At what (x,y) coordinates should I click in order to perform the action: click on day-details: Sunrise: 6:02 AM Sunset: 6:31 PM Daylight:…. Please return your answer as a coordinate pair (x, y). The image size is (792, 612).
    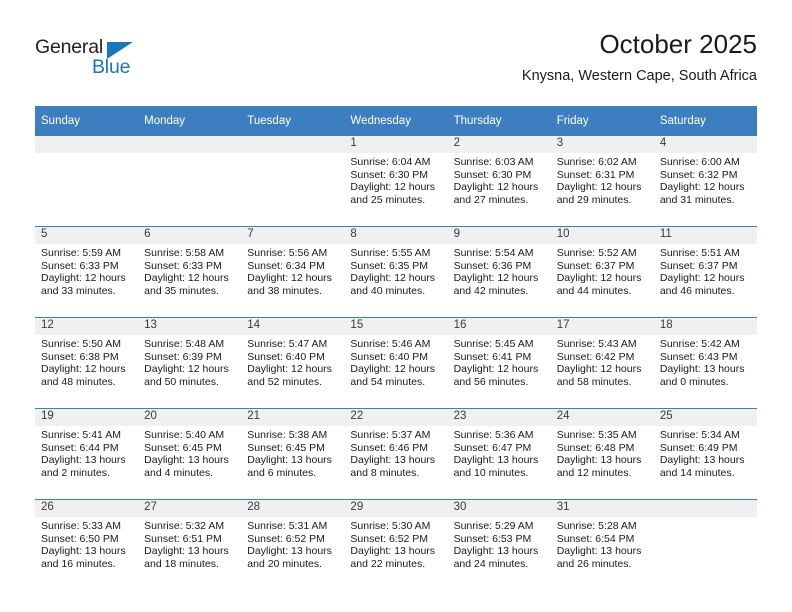
    Looking at the image, I should click on (602, 179).